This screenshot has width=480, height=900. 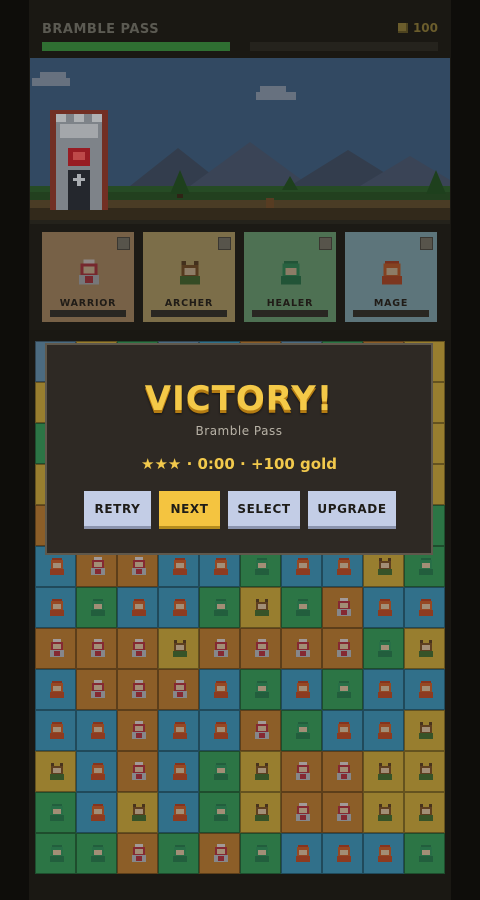 What do you see at coordinates (344, 46) in the screenshot?
I see `enemy-progress-bar` at bounding box center [344, 46].